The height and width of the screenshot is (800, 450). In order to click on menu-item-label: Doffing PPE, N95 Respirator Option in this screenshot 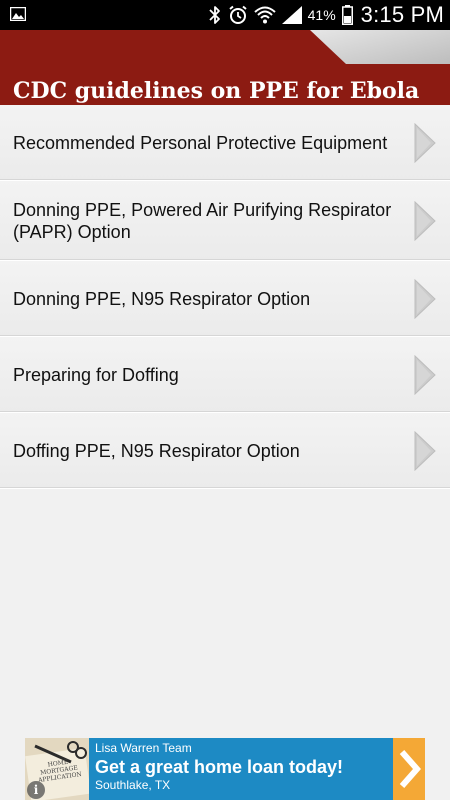, I will do `click(156, 450)`.